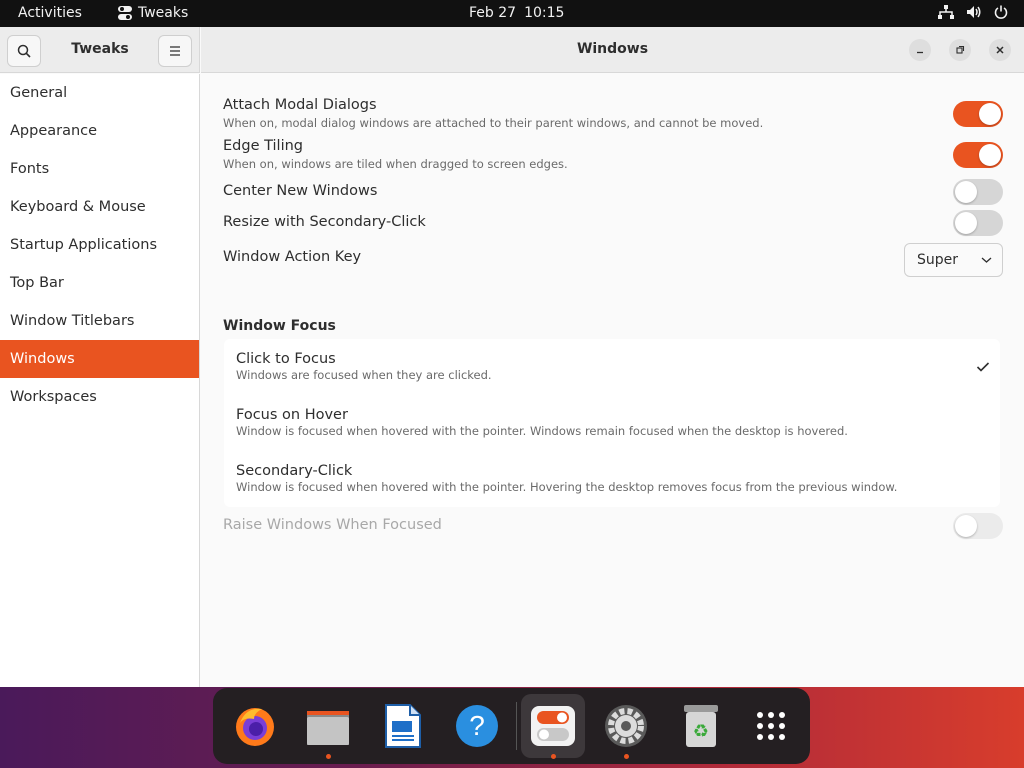  I want to click on dock-tweaks, so click(553, 726).